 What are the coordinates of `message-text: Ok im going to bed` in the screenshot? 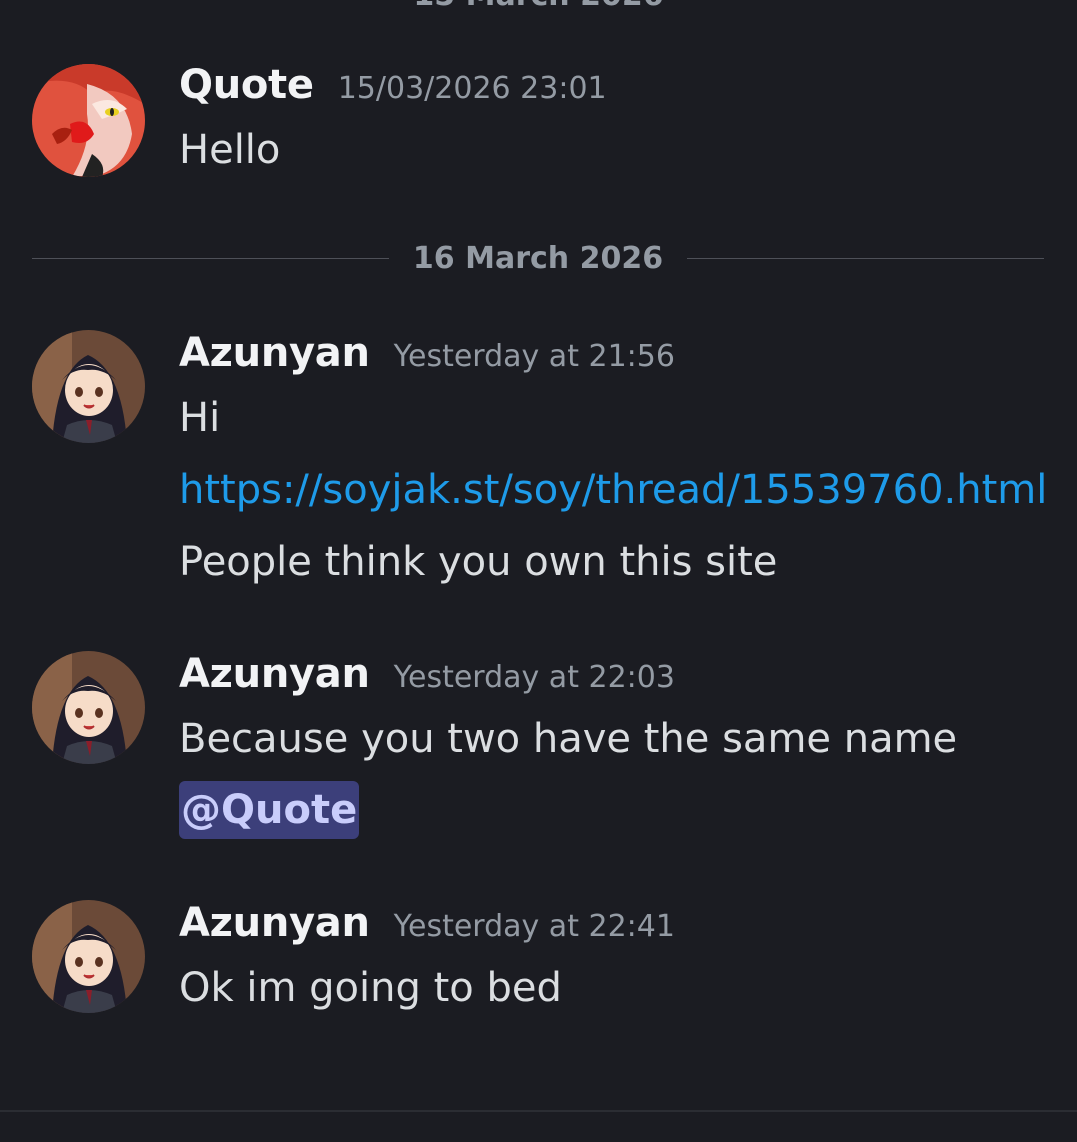 It's located at (370, 988).